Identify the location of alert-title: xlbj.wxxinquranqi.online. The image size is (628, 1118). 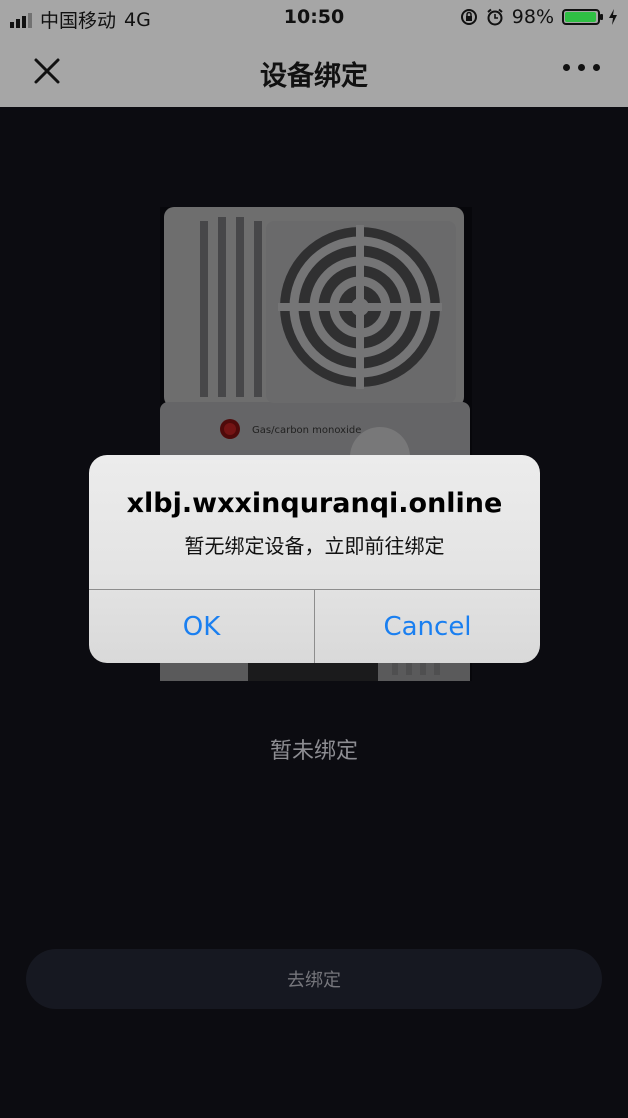
(314, 503).